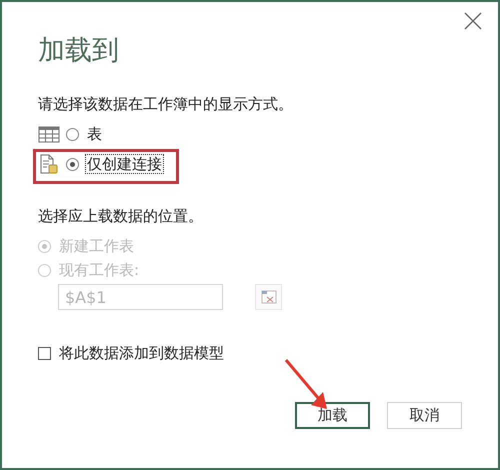 This screenshot has width=500, height=470. What do you see at coordinates (424, 415) in the screenshot?
I see `cancel-button: 取消` at bounding box center [424, 415].